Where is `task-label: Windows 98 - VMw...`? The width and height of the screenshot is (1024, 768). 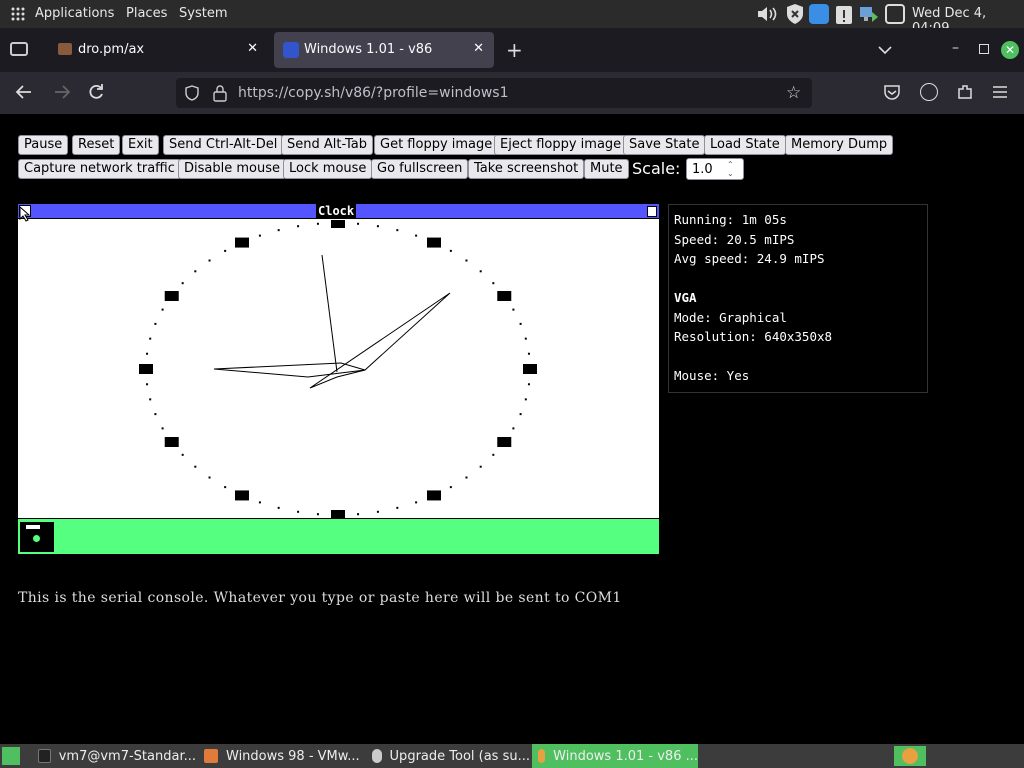
task-label: Windows 98 - VMw... is located at coordinates (293, 756).